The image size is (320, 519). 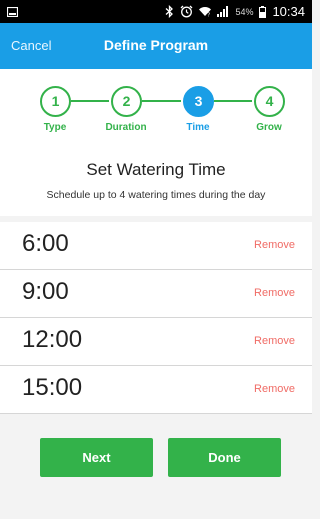 What do you see at coordinates (45, 292) in the screenshot?
I see `time-value: 9:00` at bounding box center [45, 292].